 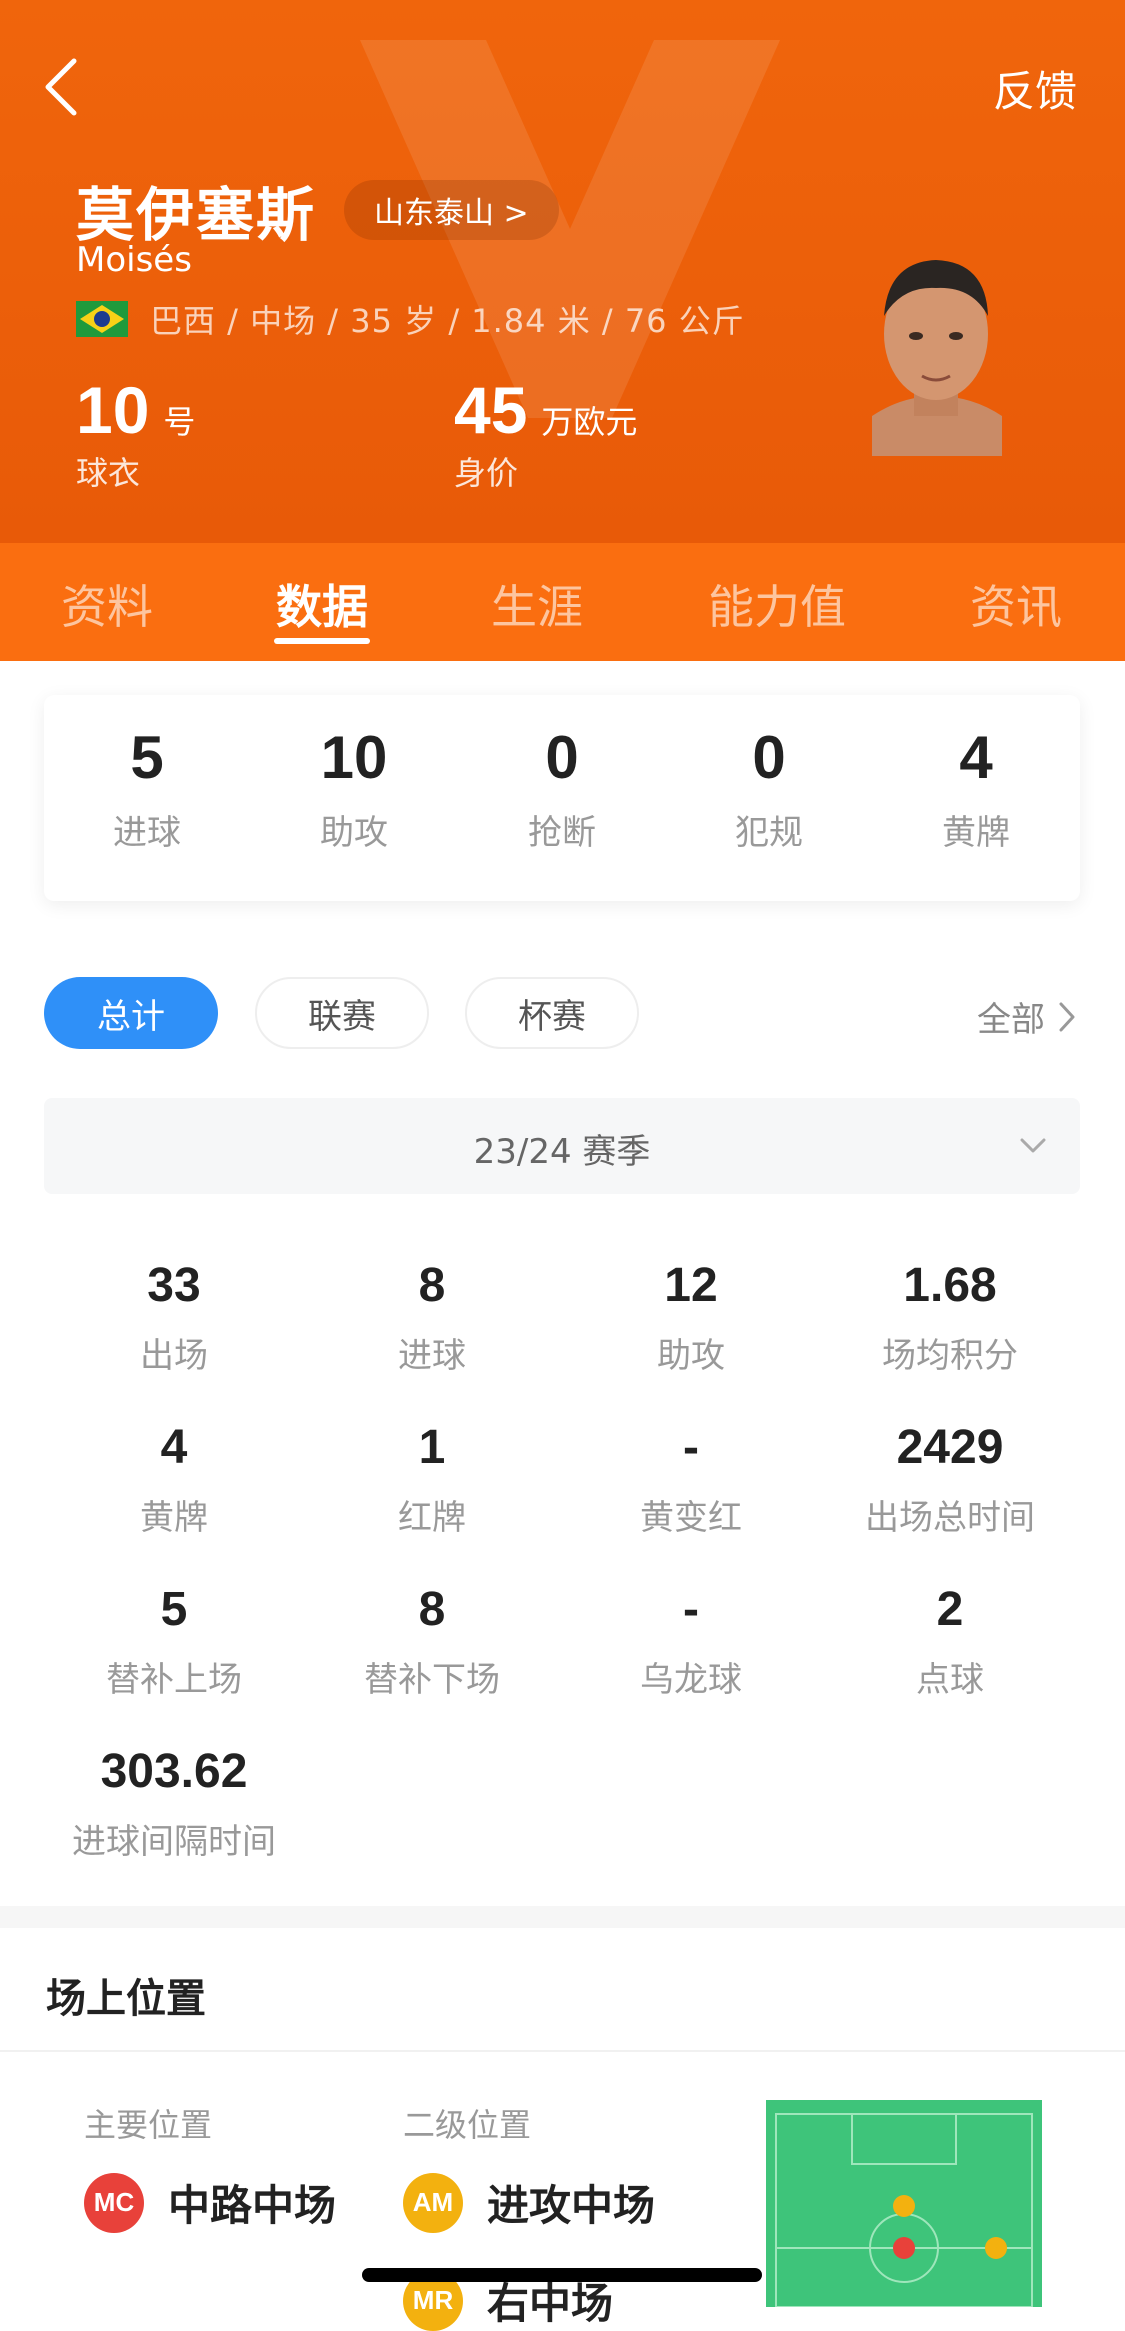 What do you see at coordinates (589, 422) in the screenshot?
I see `market-value-unit: 万欧元` at bounding box center [589, 422].